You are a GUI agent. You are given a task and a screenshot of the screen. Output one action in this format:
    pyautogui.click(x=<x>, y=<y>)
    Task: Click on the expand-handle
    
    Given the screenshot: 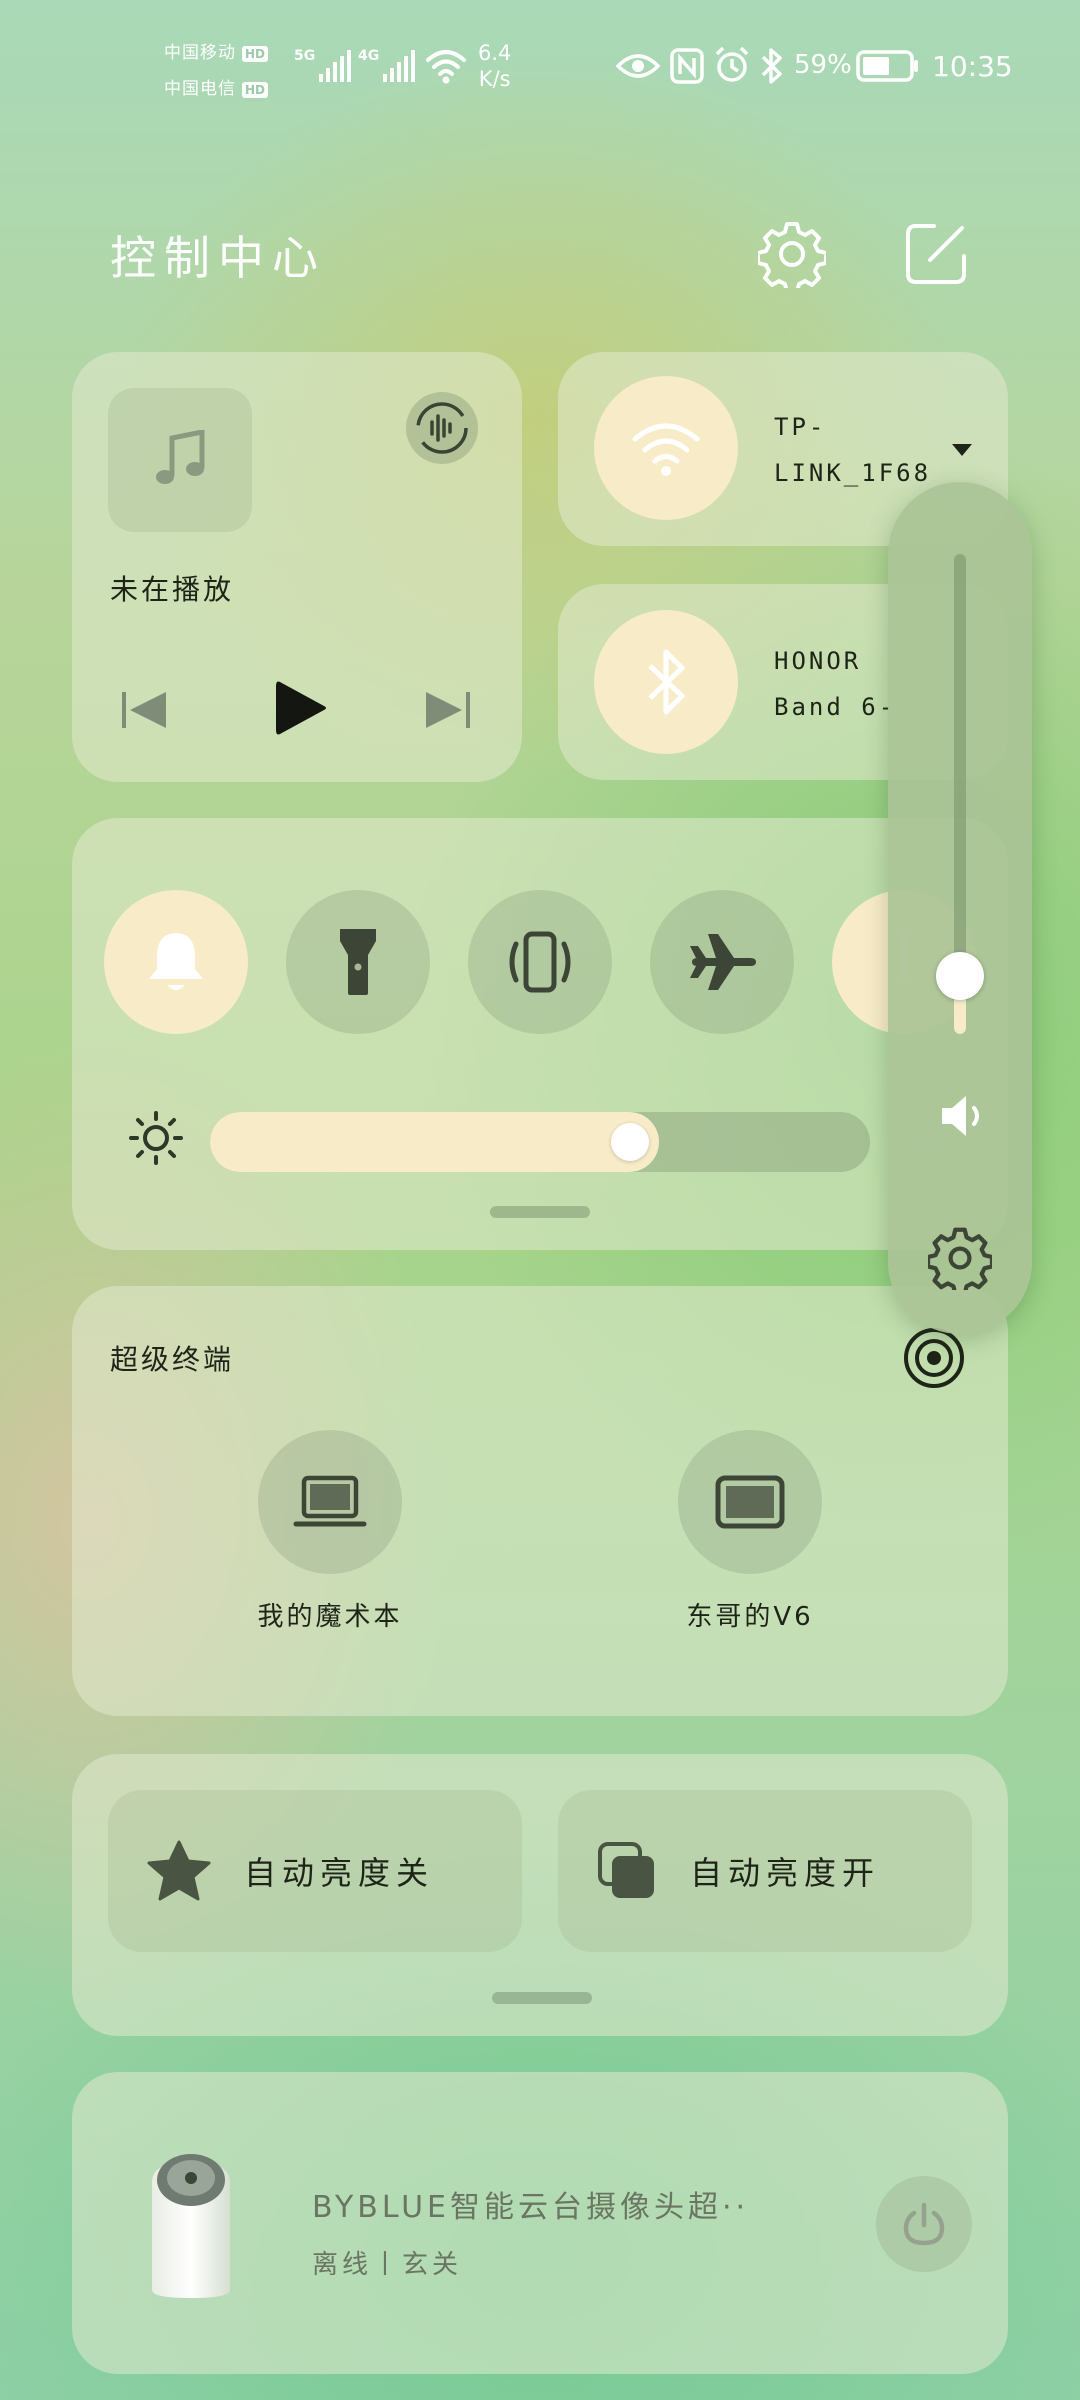 What is the action you would take?
    pyautogui.click(x=540, y=1212)
    